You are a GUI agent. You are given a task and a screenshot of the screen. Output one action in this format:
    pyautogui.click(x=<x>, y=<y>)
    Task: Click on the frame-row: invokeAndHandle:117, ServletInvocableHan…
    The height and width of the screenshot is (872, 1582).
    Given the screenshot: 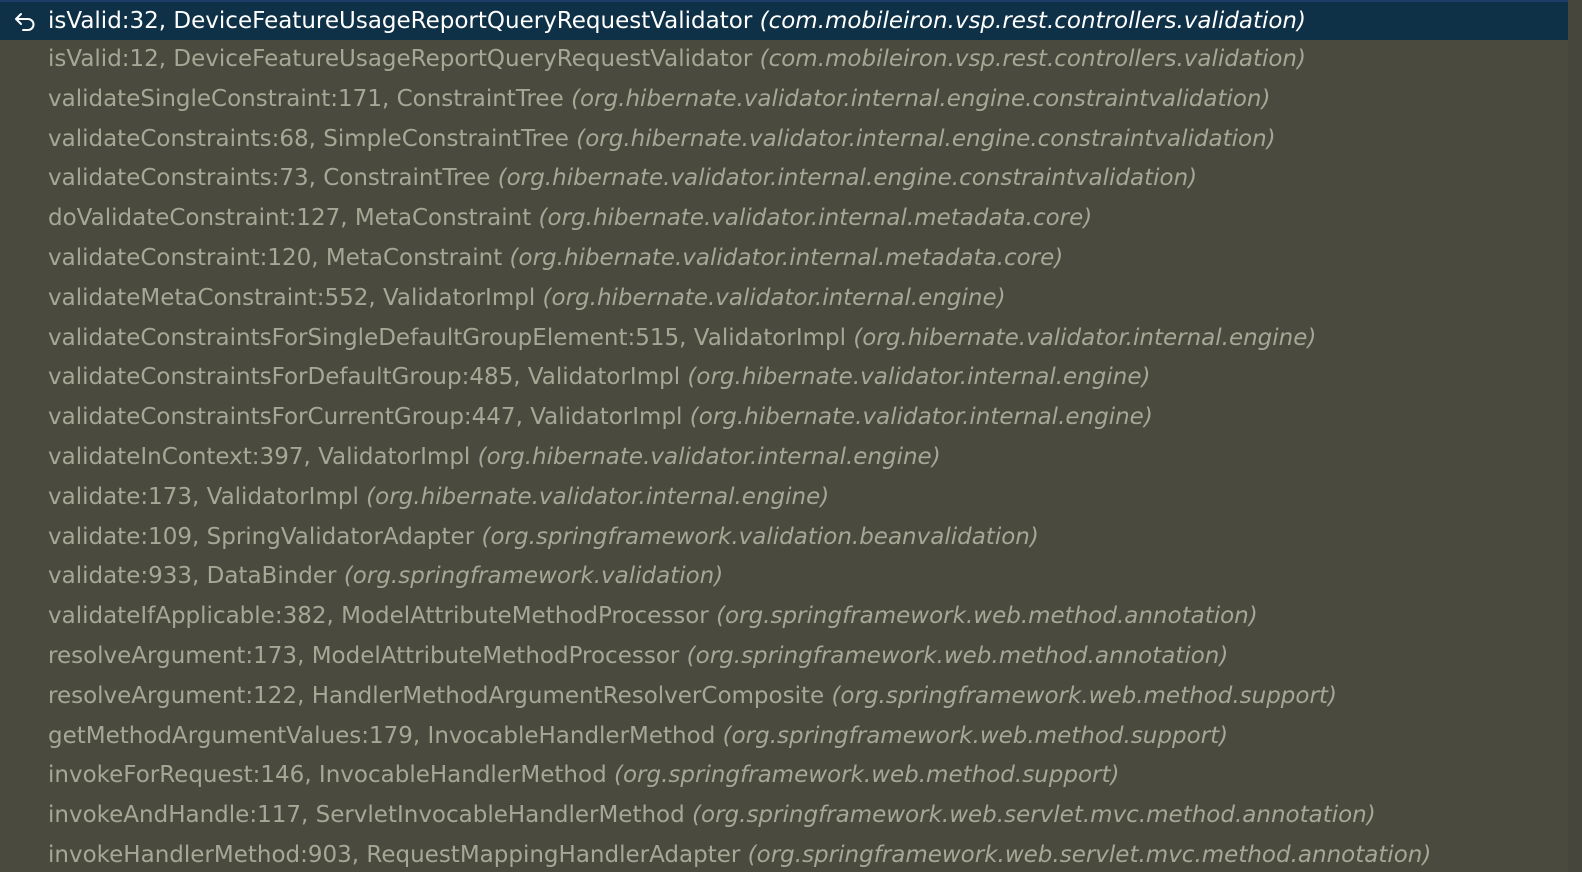 What is the action you would take?
    pyautogui.click(x=791, y=816)
    